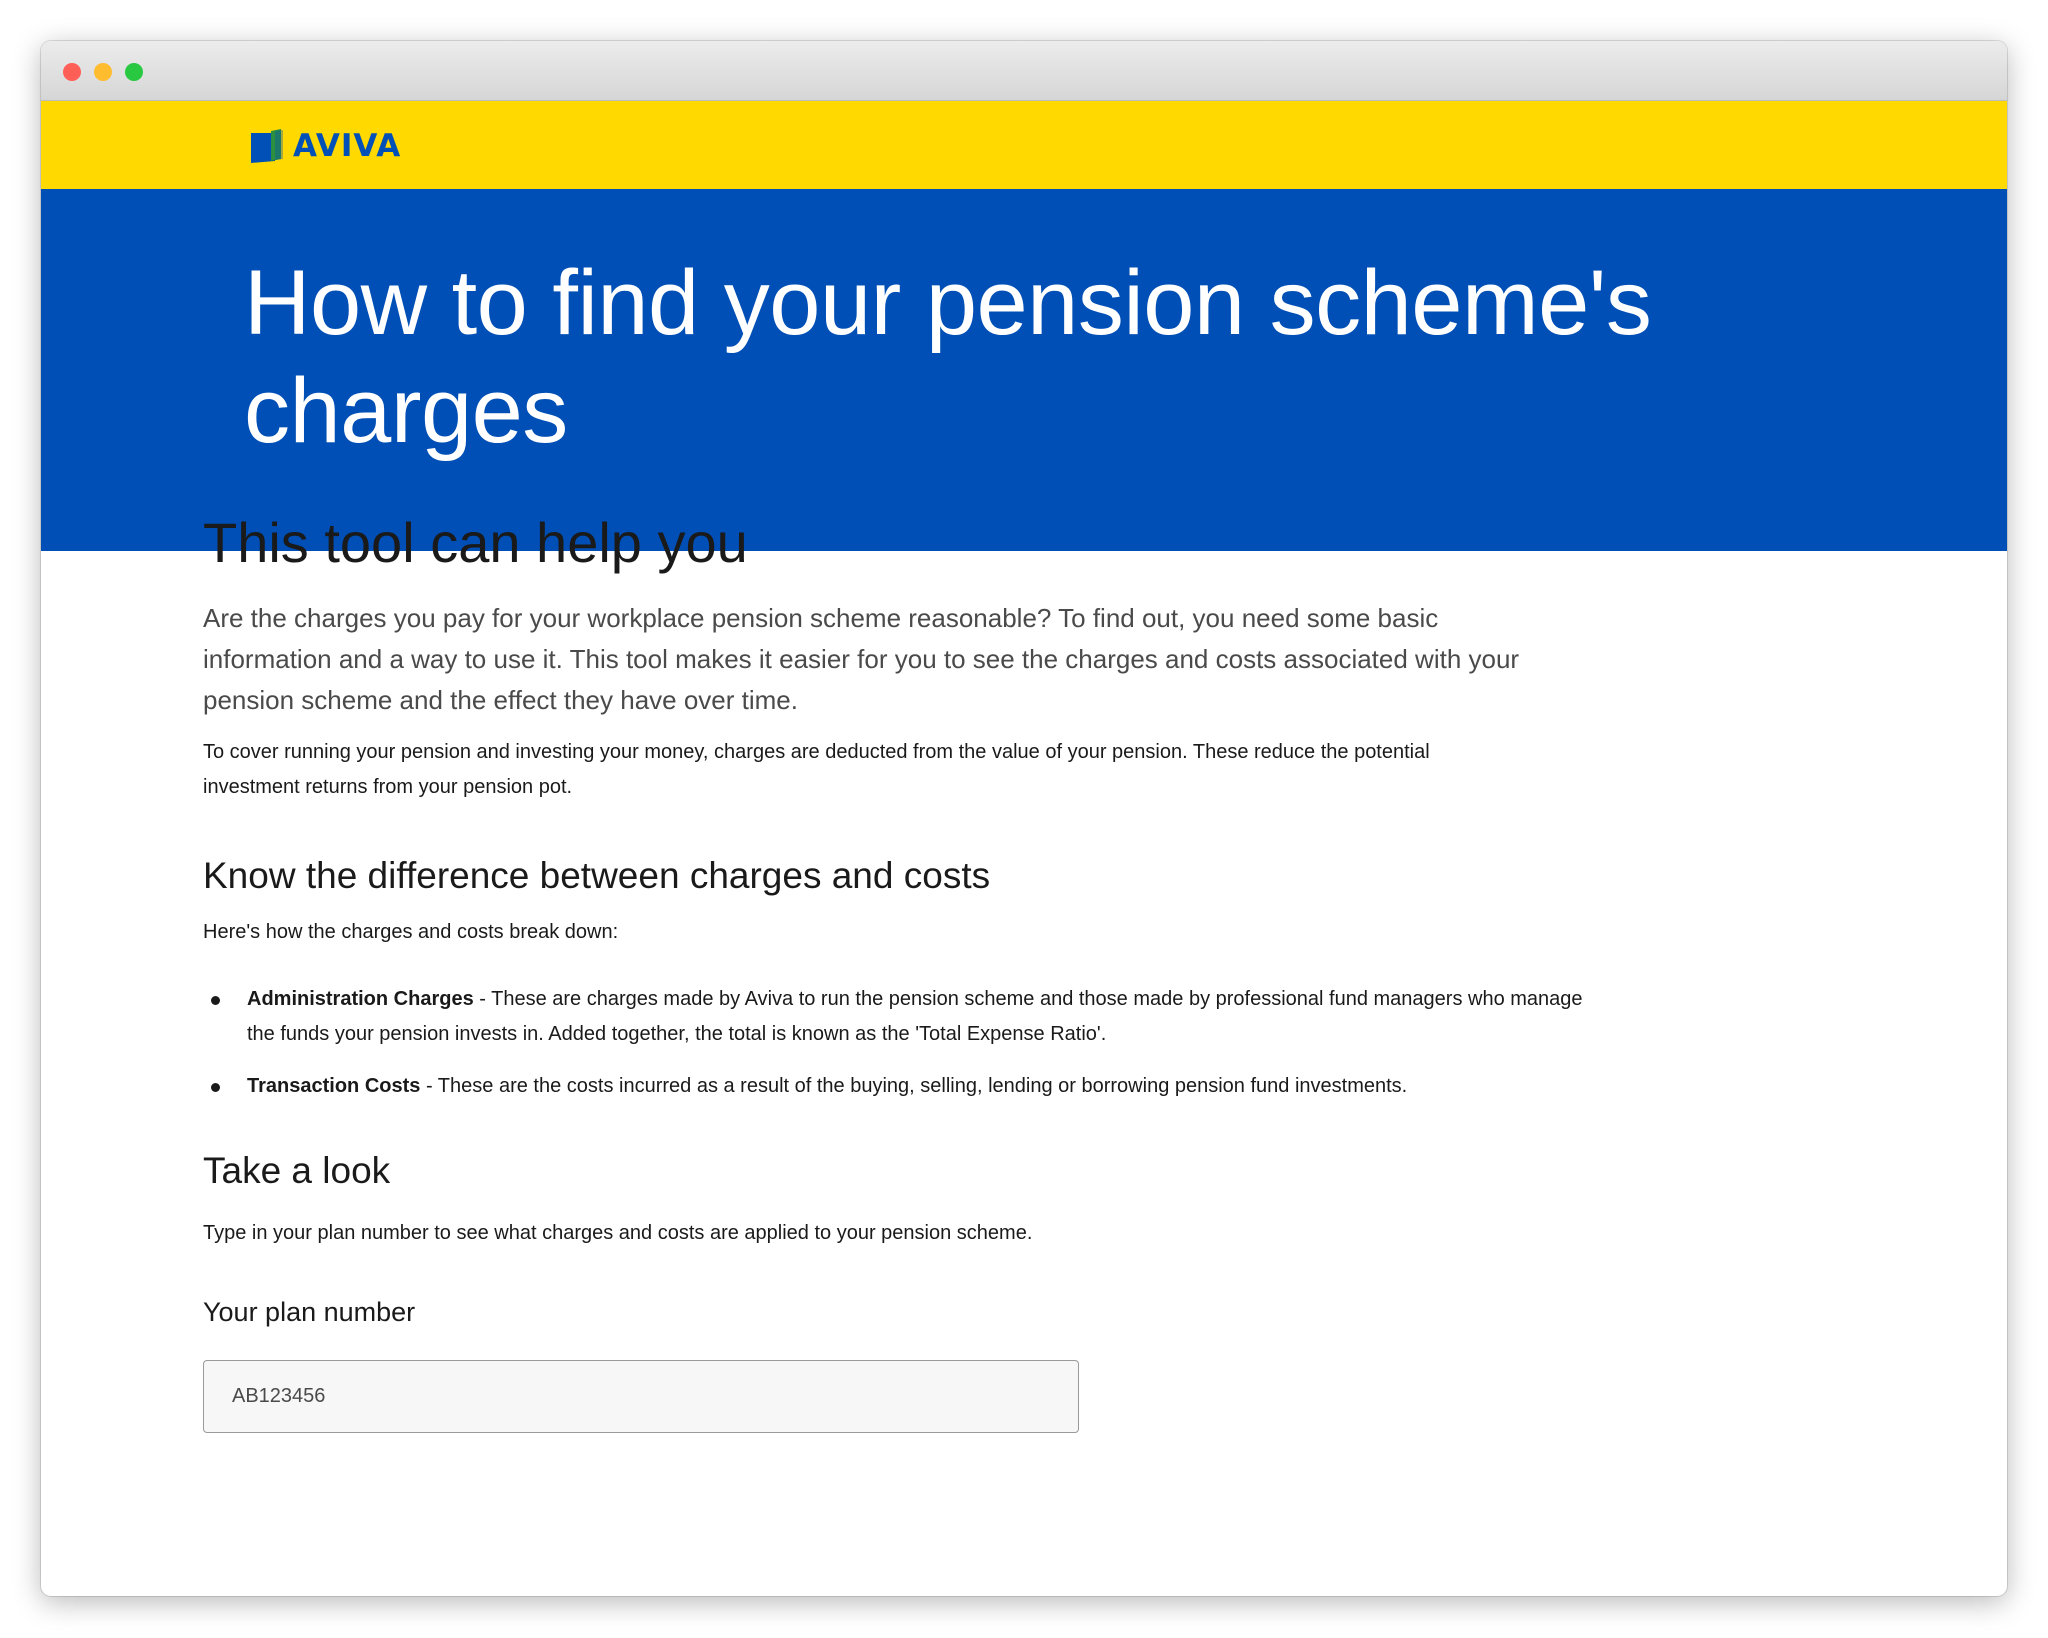 This screenshot has width=2048, height=1638. What do you see at coordinates (267, 146) in the screenshot?
I see `aviva-logo-icon` at bounding box center [267, 146].